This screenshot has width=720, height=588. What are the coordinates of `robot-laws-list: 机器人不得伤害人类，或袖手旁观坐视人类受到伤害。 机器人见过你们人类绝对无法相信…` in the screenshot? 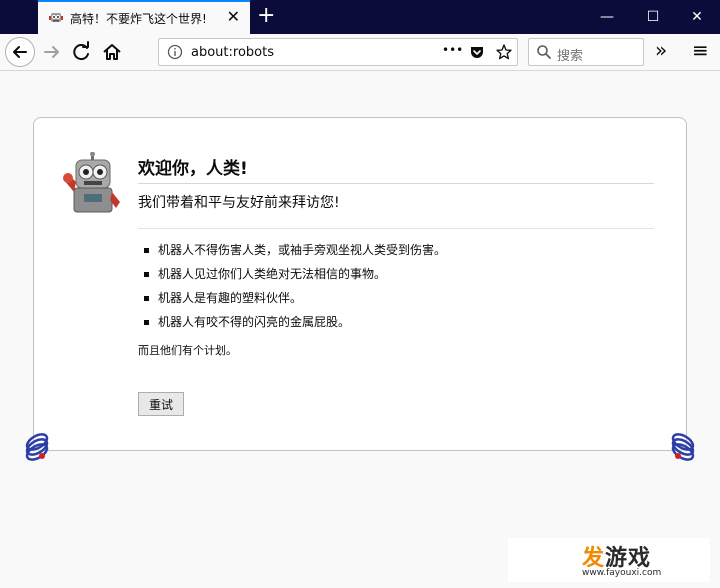 It's located at (295, 288).